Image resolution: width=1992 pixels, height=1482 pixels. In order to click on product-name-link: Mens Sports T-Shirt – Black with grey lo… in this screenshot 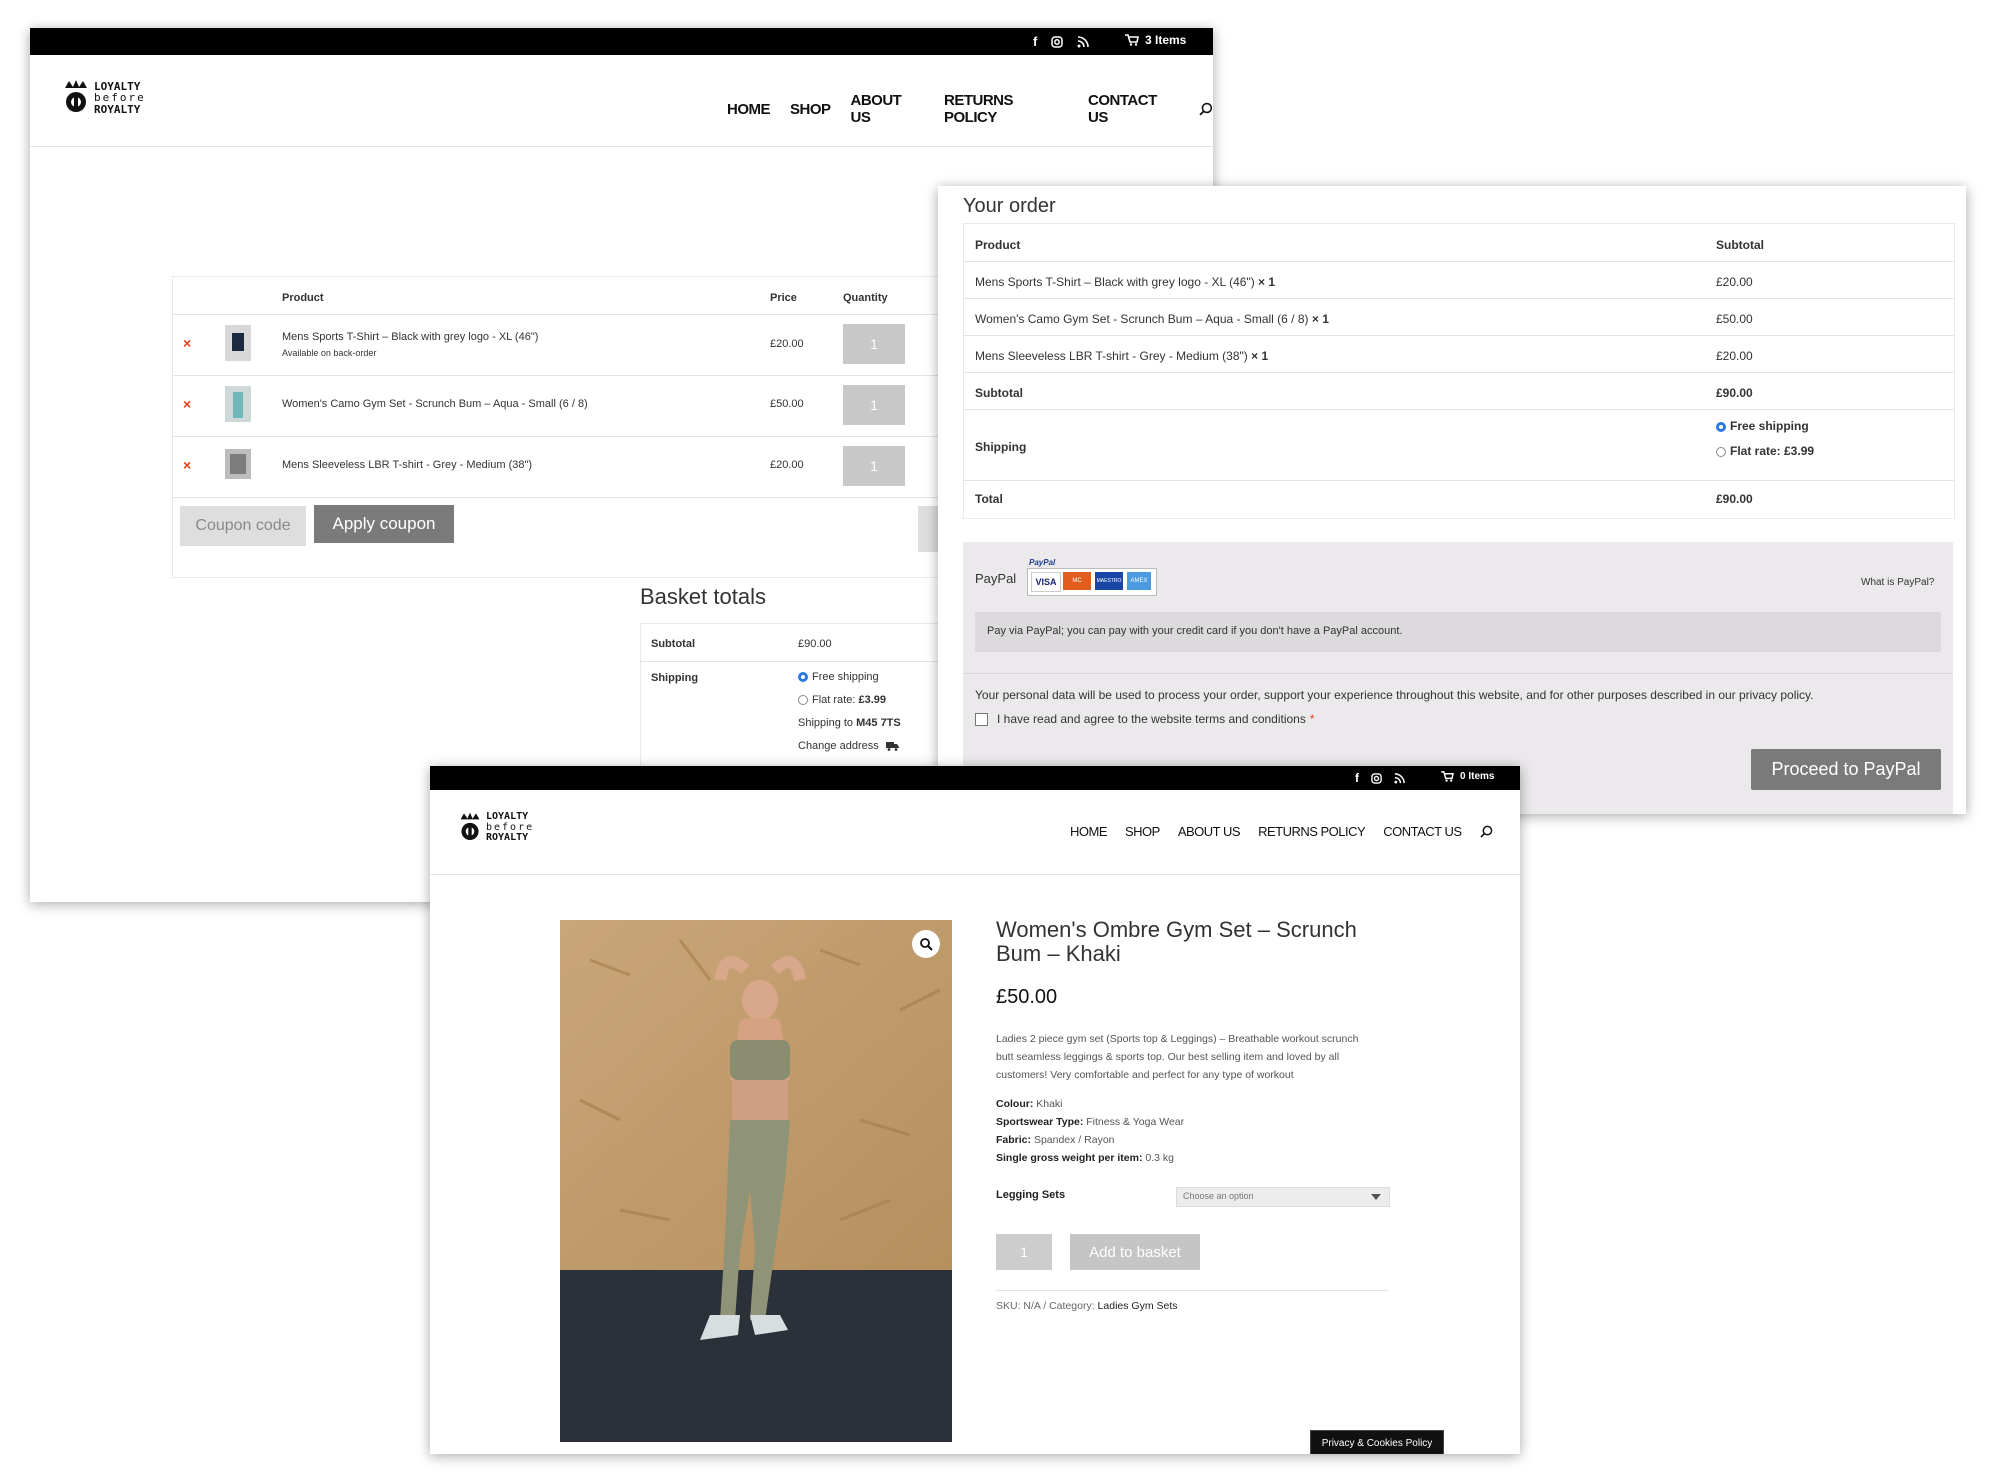, I will do `click(410, 337)`.